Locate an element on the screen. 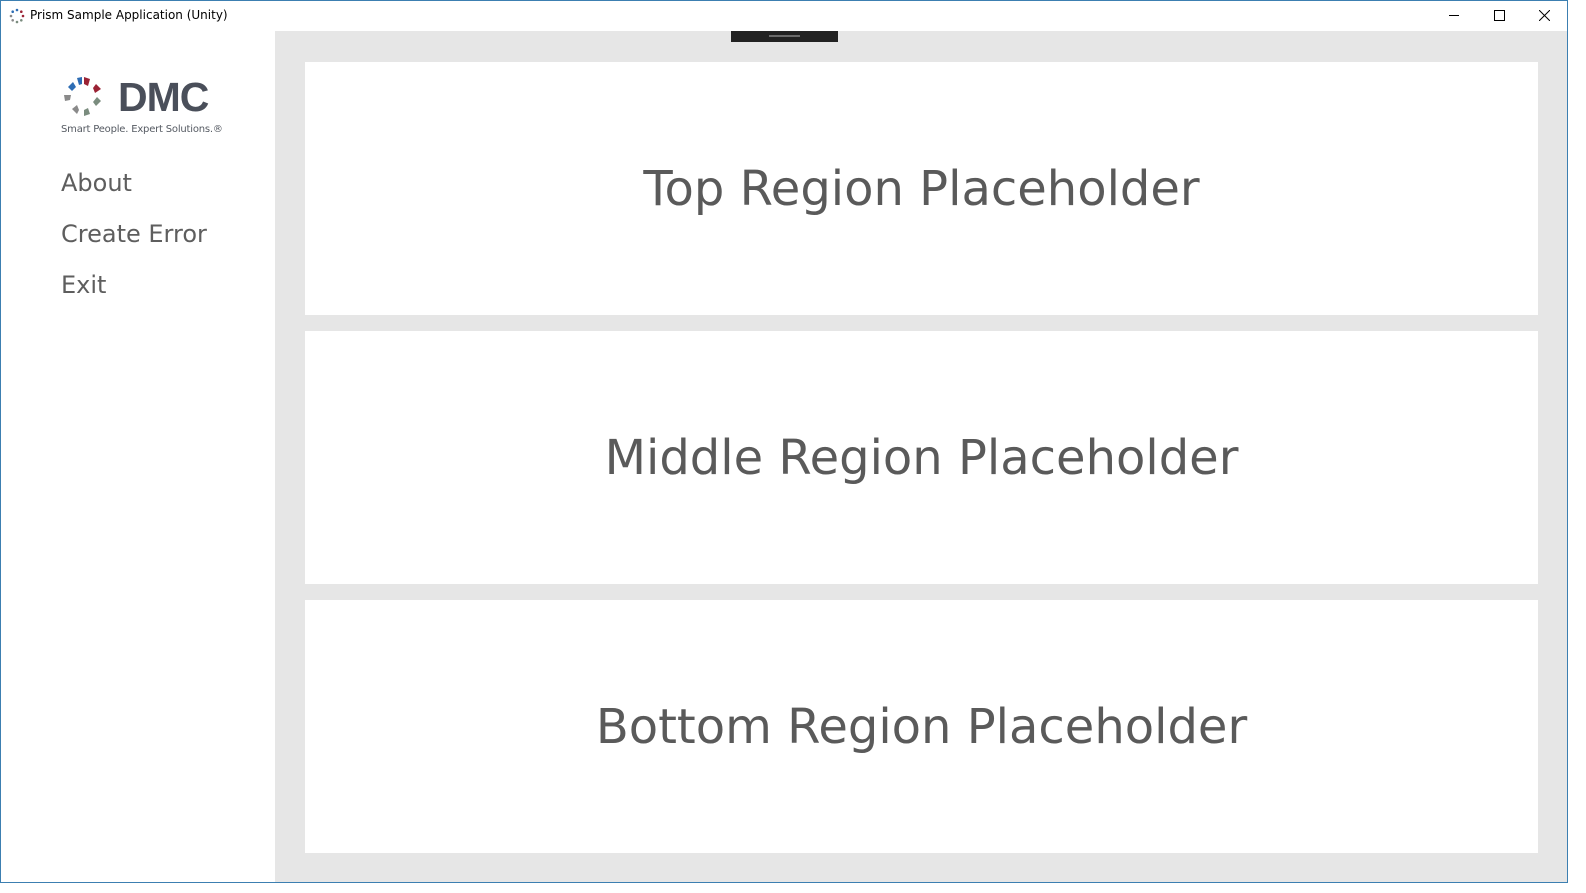  drawer-grip is located at coordinates (784, 36).